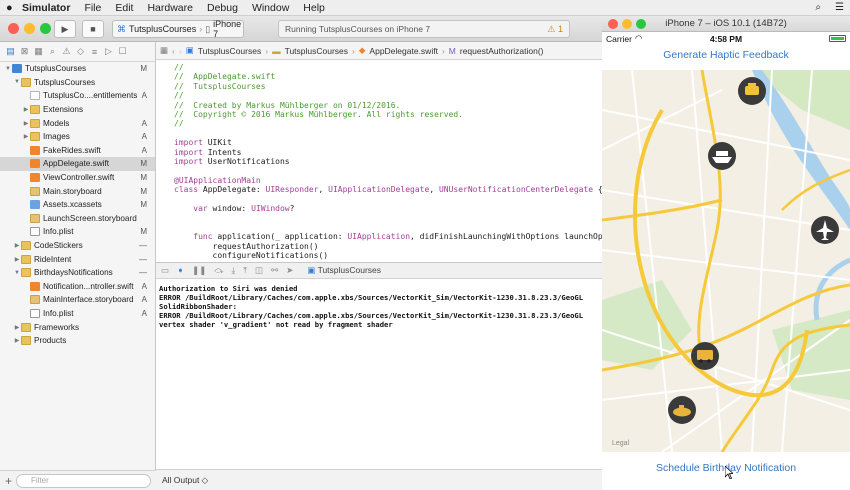 This screenshot has width=850, height=490. What do you see at coordinates (14, 8) in the screenshot?
I see `apple-icon: ●` at bounding box center [14, 8].